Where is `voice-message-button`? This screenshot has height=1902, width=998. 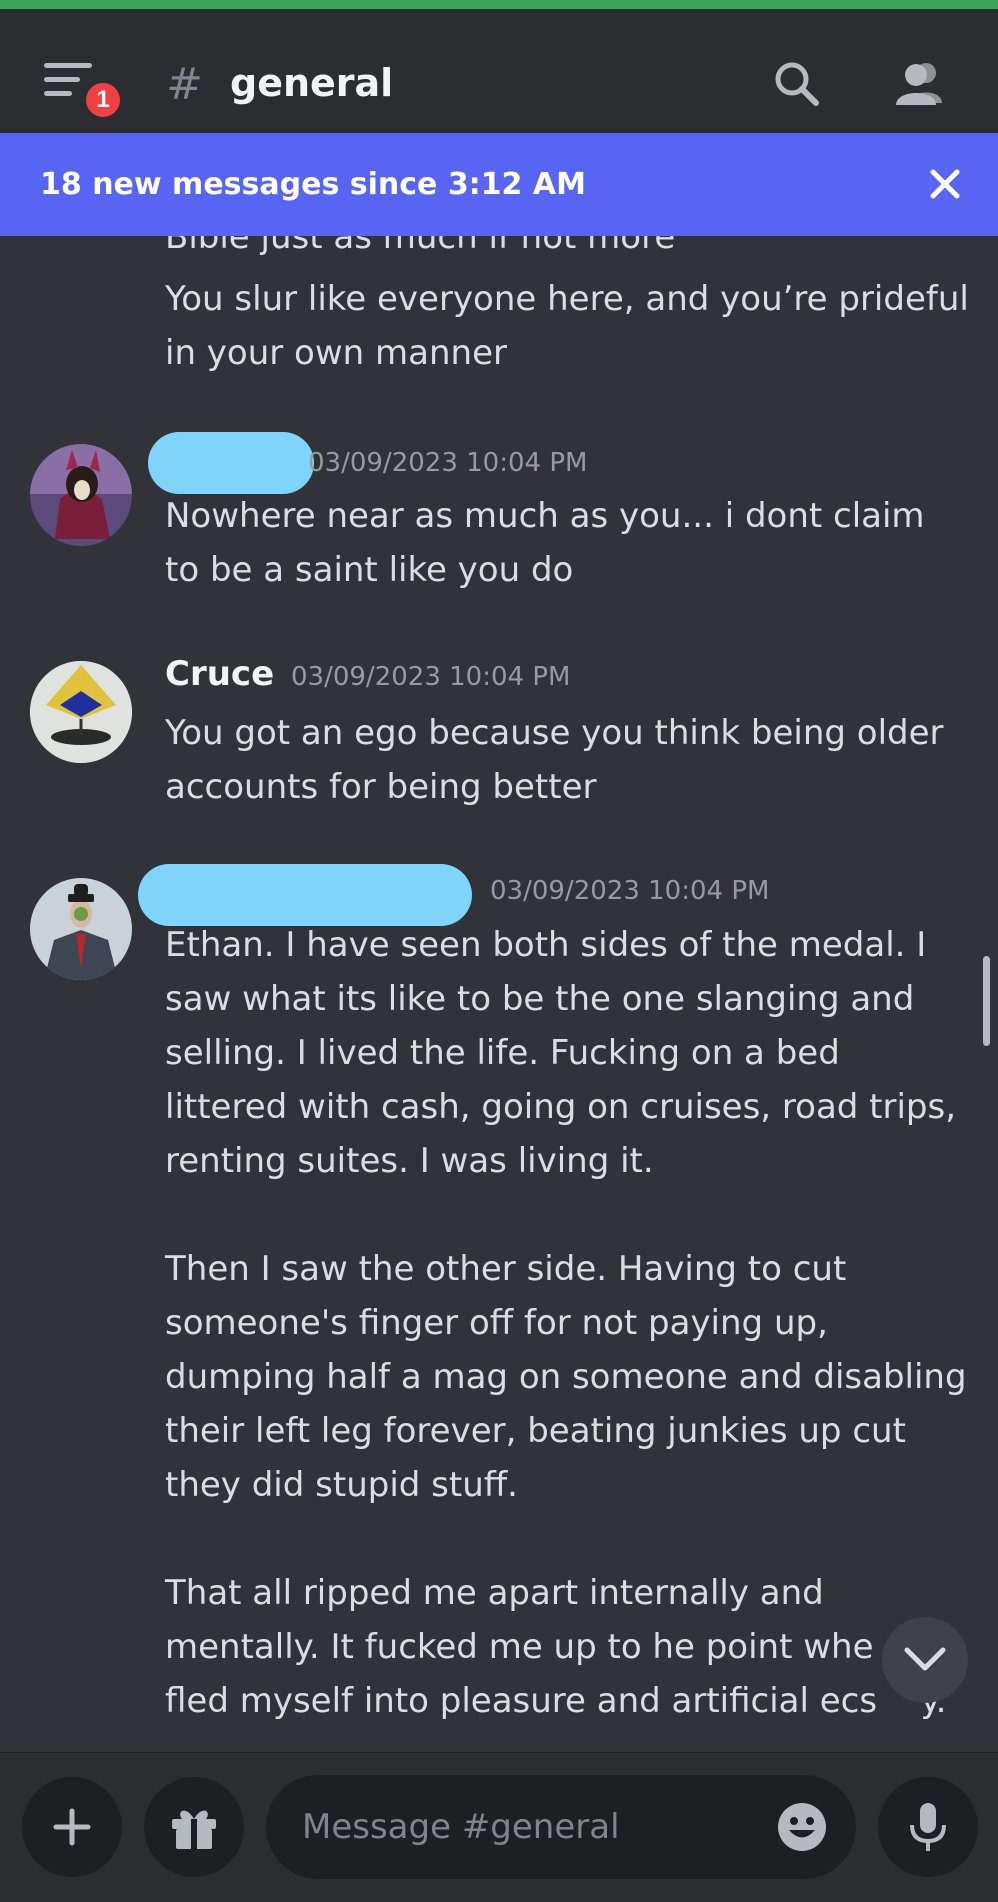 voice-message-button is located at coordinates (928, 1827).